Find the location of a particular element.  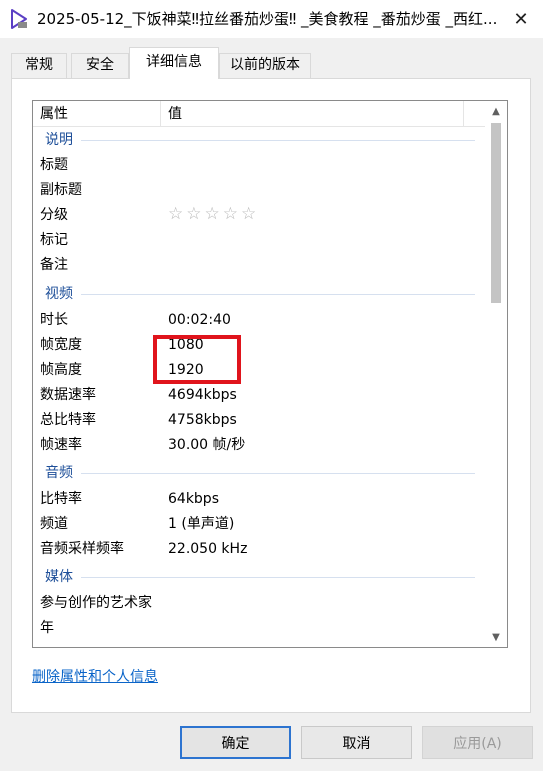

group-header-audio: 音频 is located at coordinates (59, 473).